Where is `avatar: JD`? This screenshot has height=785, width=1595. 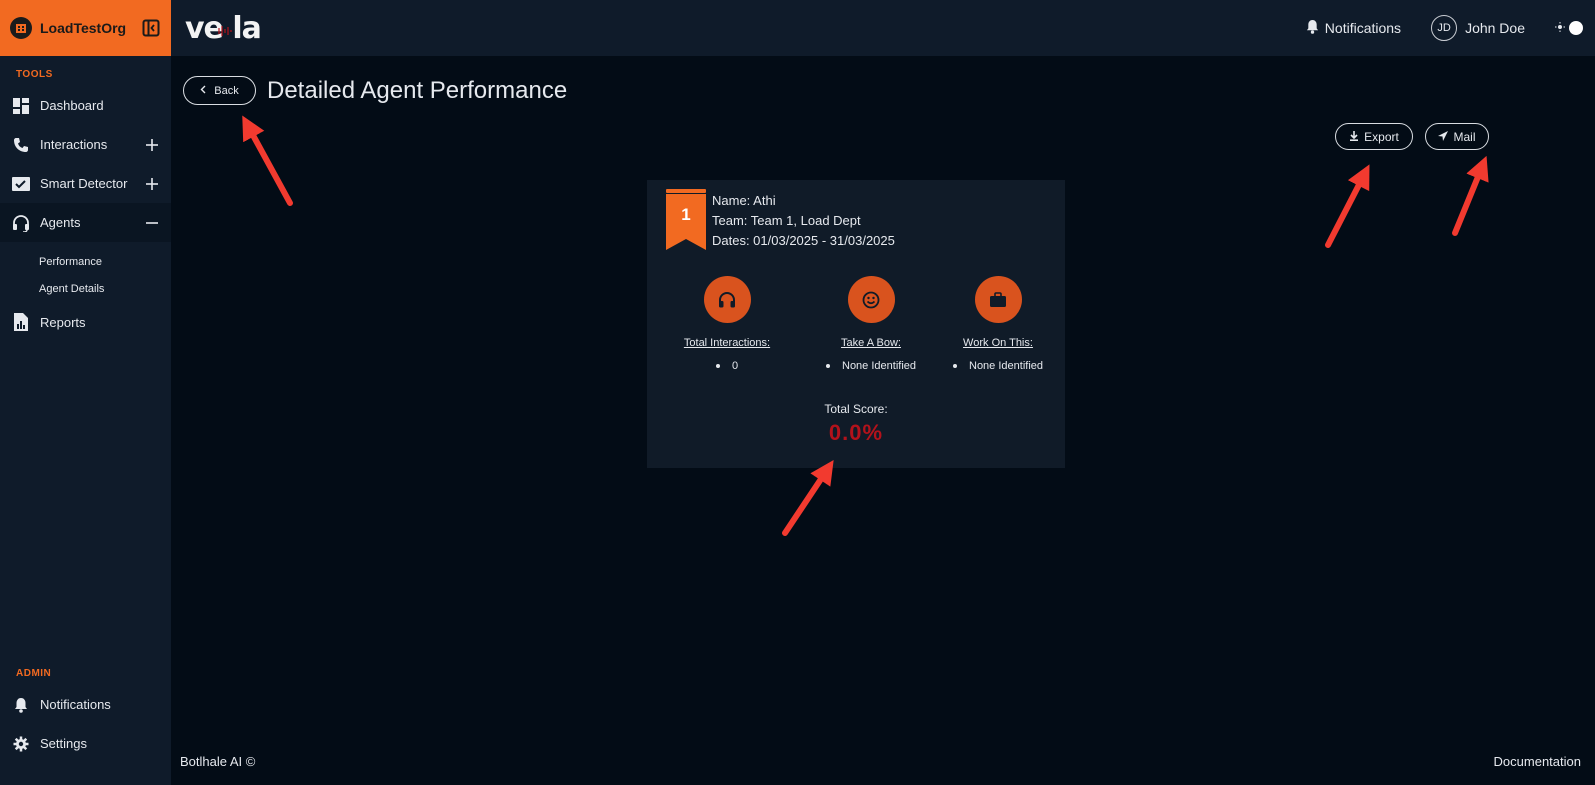 avatar: JD is located at coordinates (1444, 28).